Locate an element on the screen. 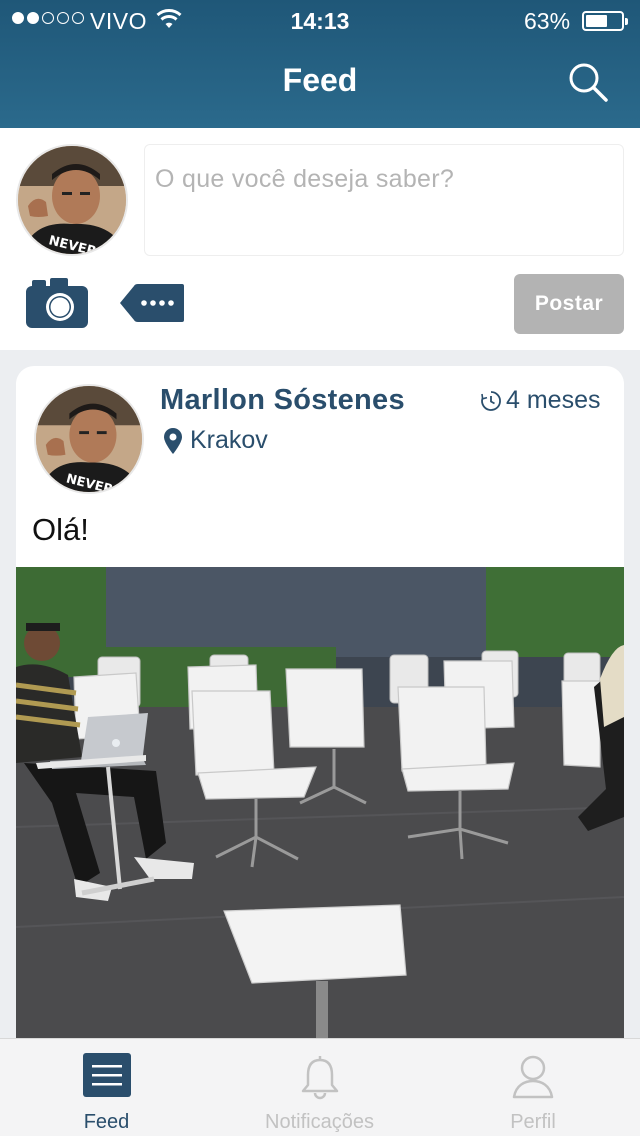 The width and height of the screenshot is (640, 1136). post-text: Olá! is located at coordinates (60, 529).